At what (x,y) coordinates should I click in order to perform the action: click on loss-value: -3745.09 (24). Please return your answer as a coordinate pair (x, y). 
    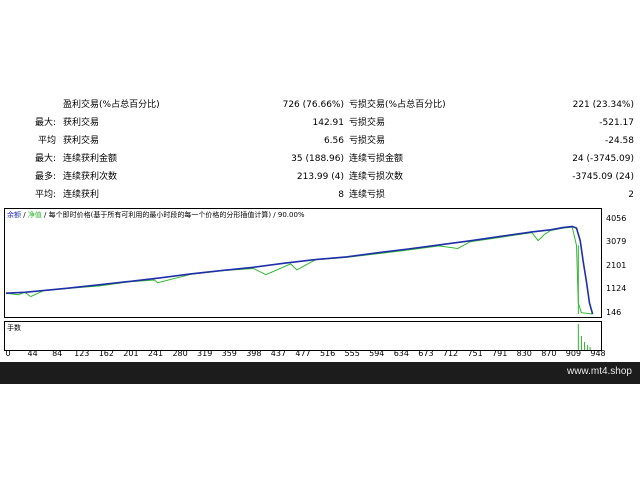
    Looking at the image, I should click on (603, 177).